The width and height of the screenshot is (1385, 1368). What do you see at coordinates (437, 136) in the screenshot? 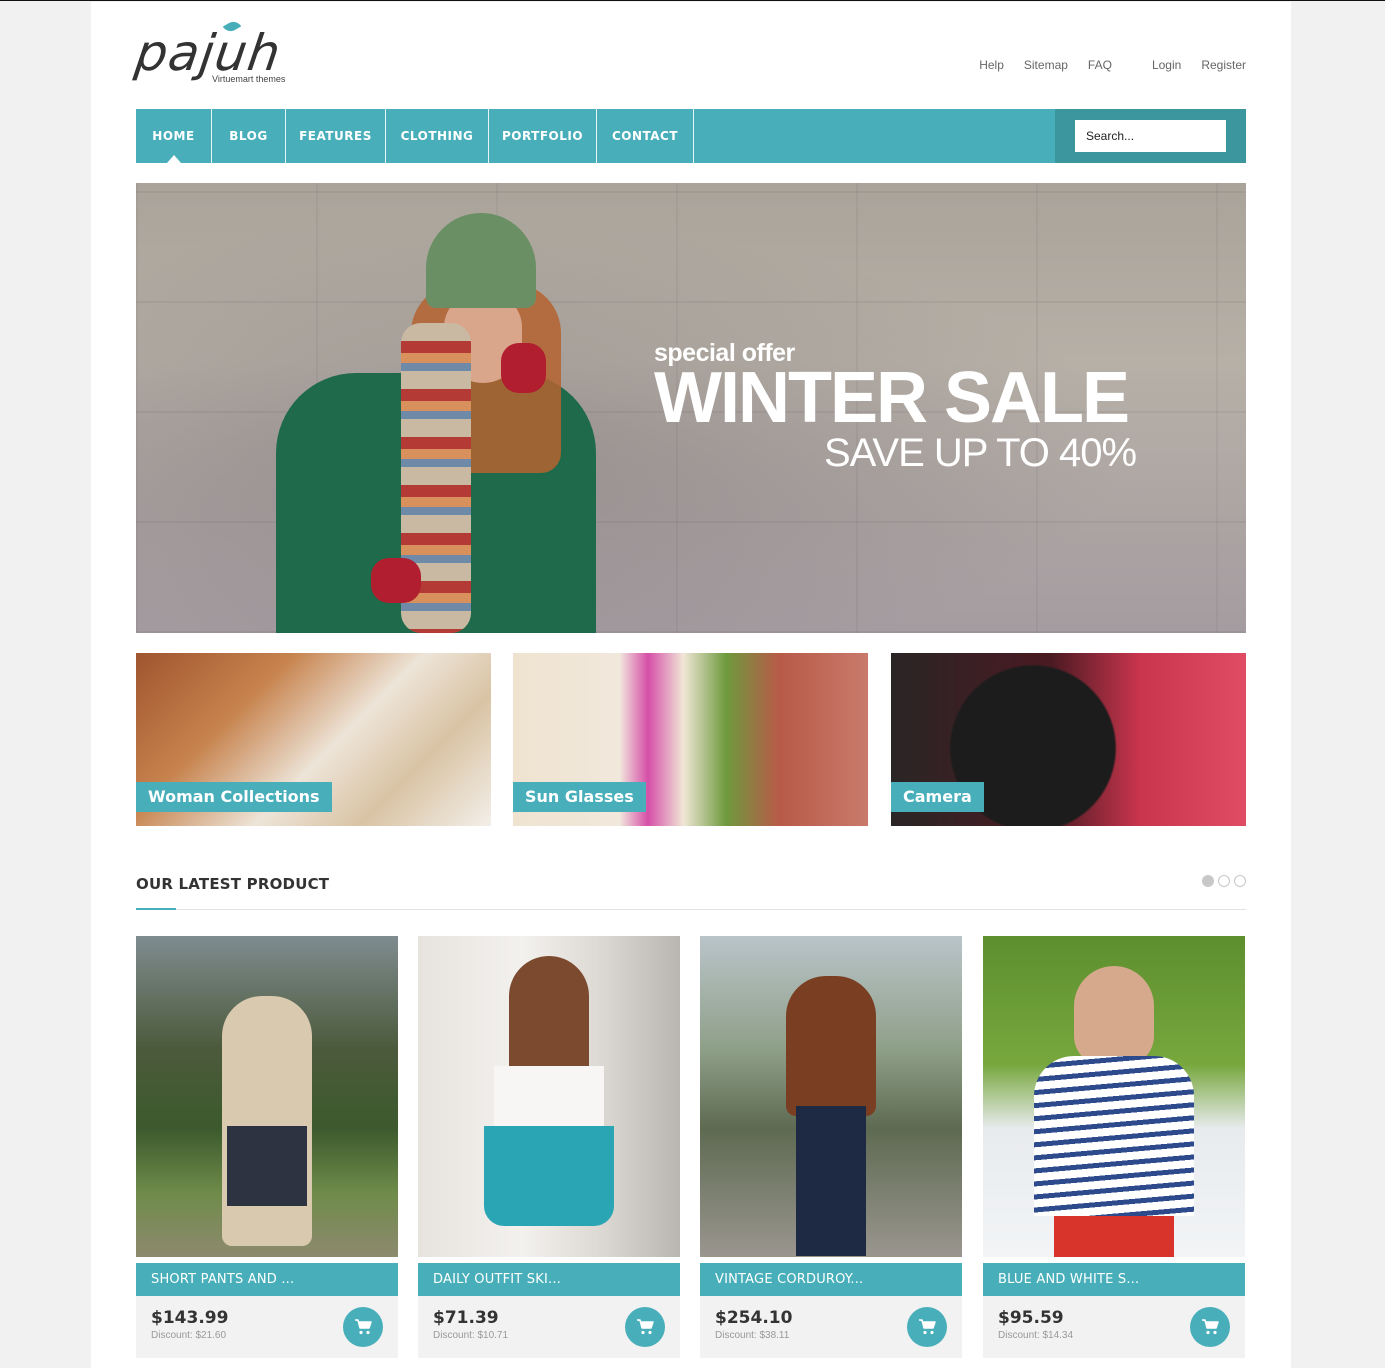
I see `nav-clothing: CLOTHING` at bounding box center [437, 136].